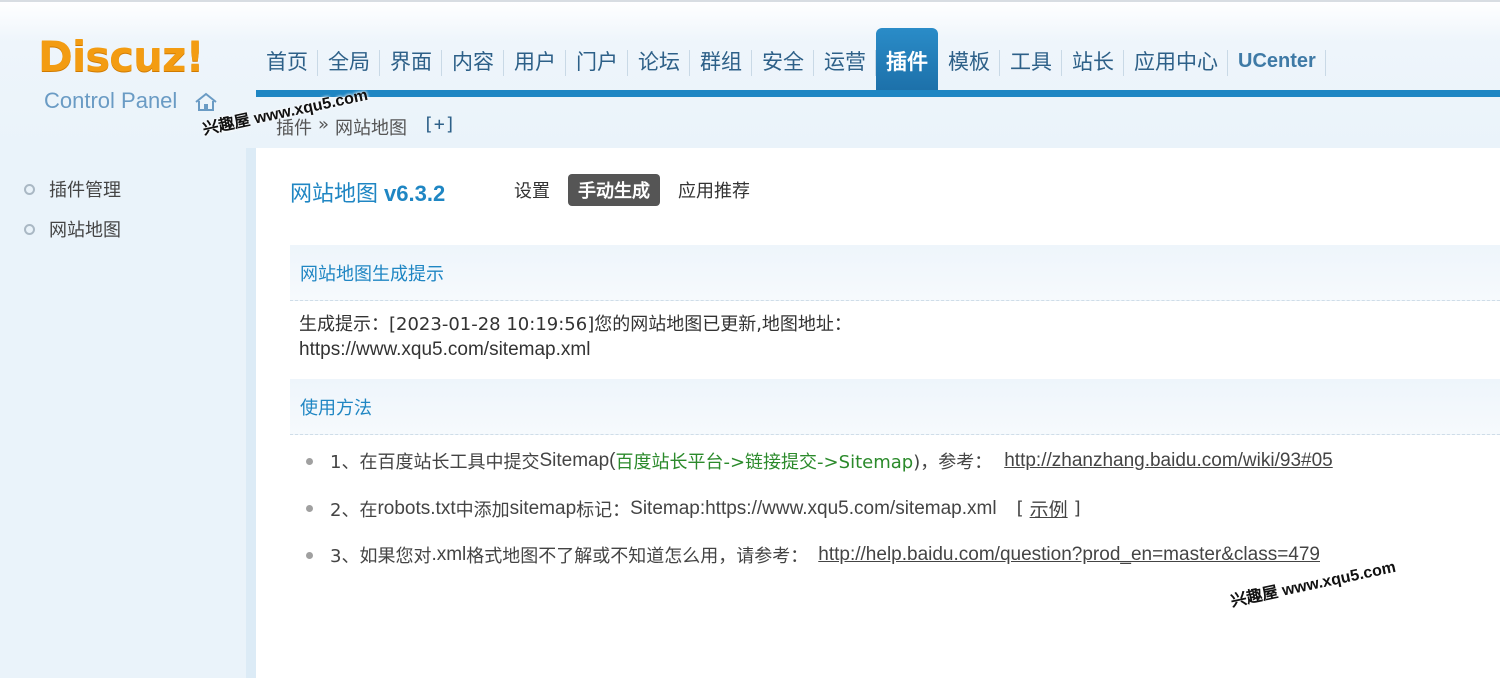  I want to click on nav-templates: 模板, so click(969, 61).